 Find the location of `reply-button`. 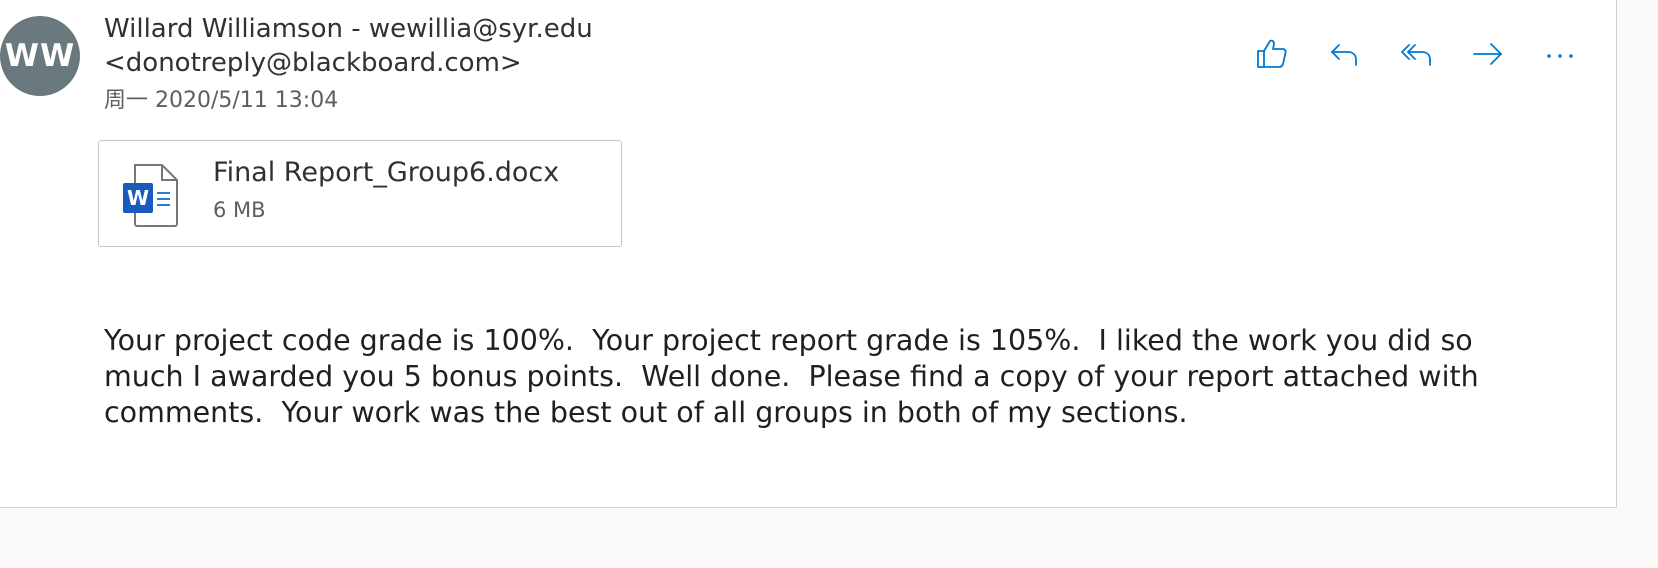

reply-button is located at coordinates (1344, 54).